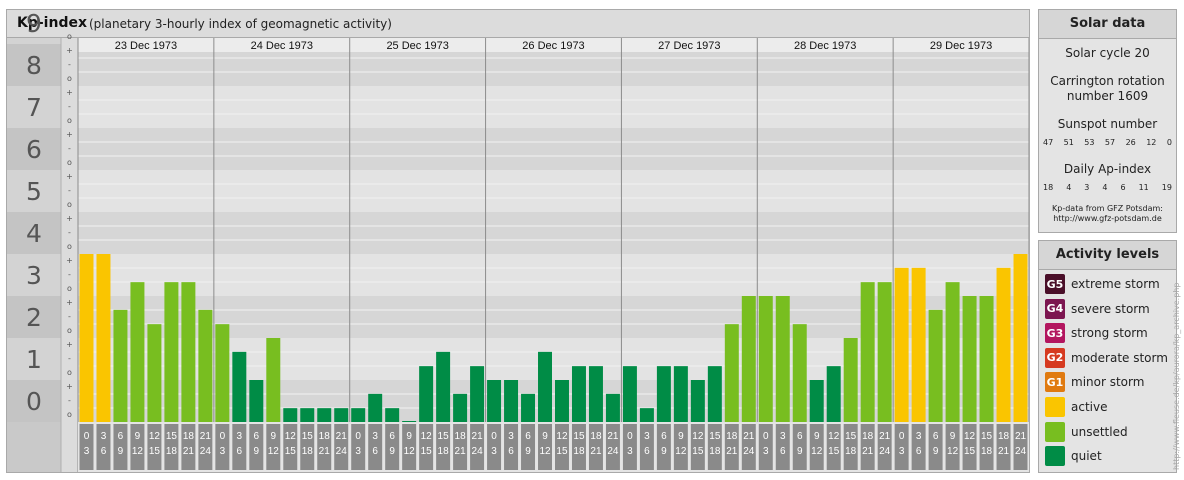 The image size is (1184, 480). I want to click on activity-level-code: G3, so click(1055, 333).